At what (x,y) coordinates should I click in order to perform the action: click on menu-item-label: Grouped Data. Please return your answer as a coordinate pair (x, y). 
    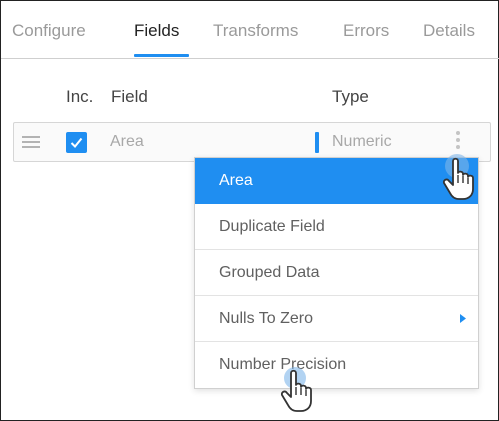
    Looking at the image, I should click on (269, 272).